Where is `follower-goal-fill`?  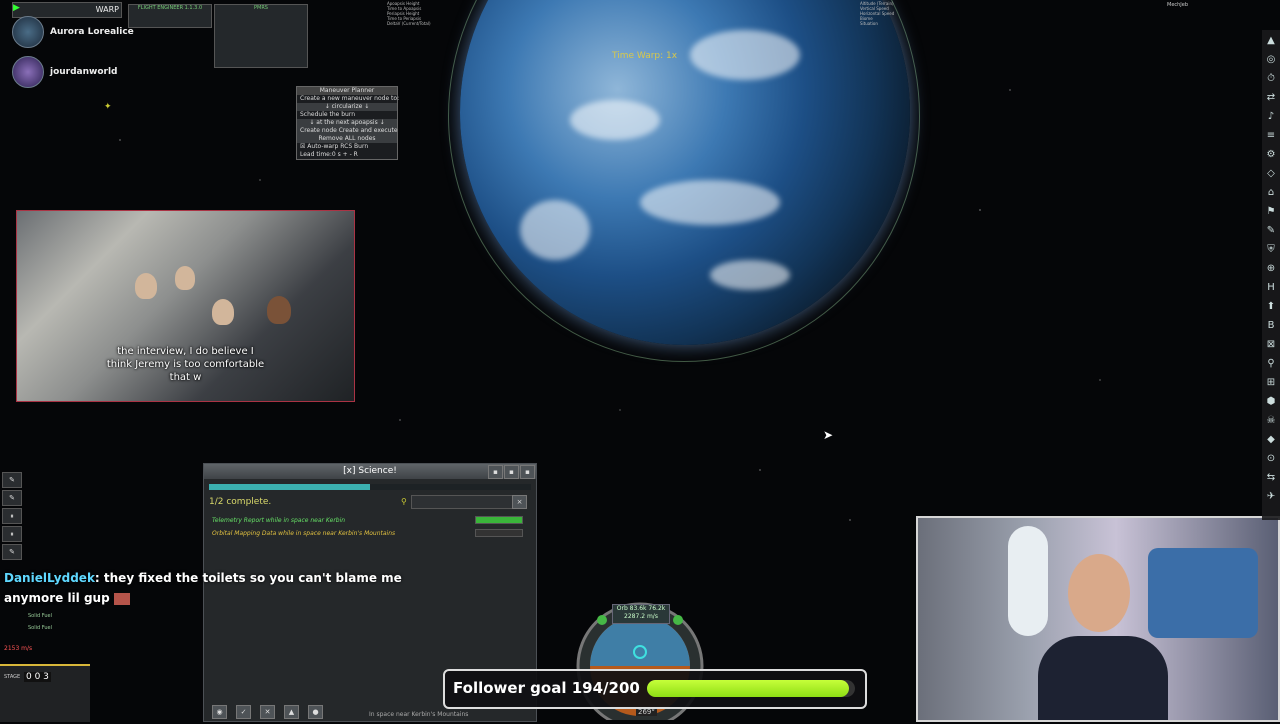
follower-goal-fill is located at coordinates (748, 688).